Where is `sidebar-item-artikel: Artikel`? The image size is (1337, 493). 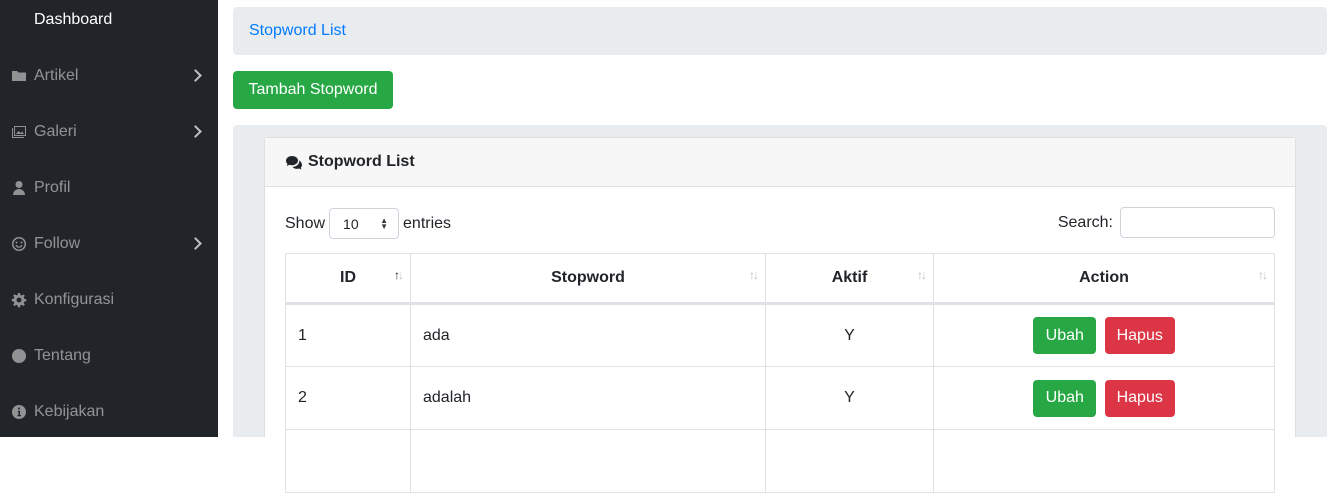
sidebar-item-artikel: Artikel is located at coordinates (109, 76).